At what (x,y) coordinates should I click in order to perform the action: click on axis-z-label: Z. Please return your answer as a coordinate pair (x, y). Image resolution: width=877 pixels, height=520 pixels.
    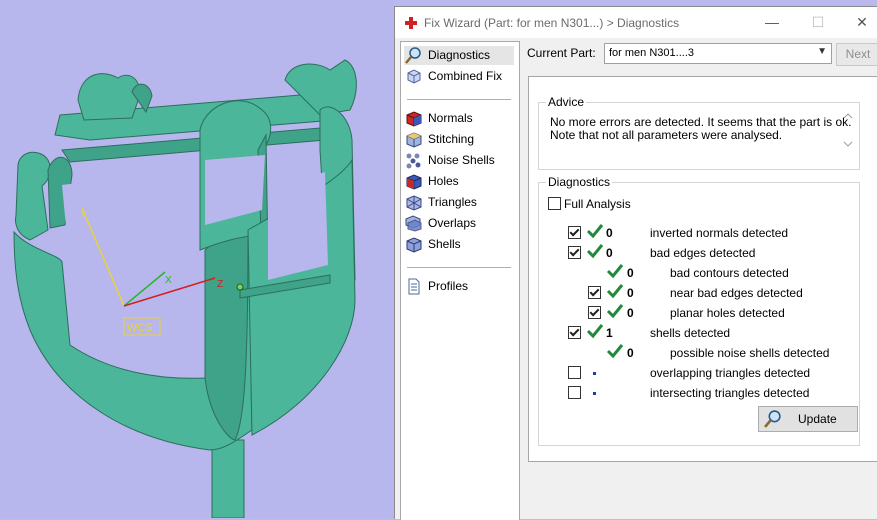
    Looking at the image, I should click on (220, 284).